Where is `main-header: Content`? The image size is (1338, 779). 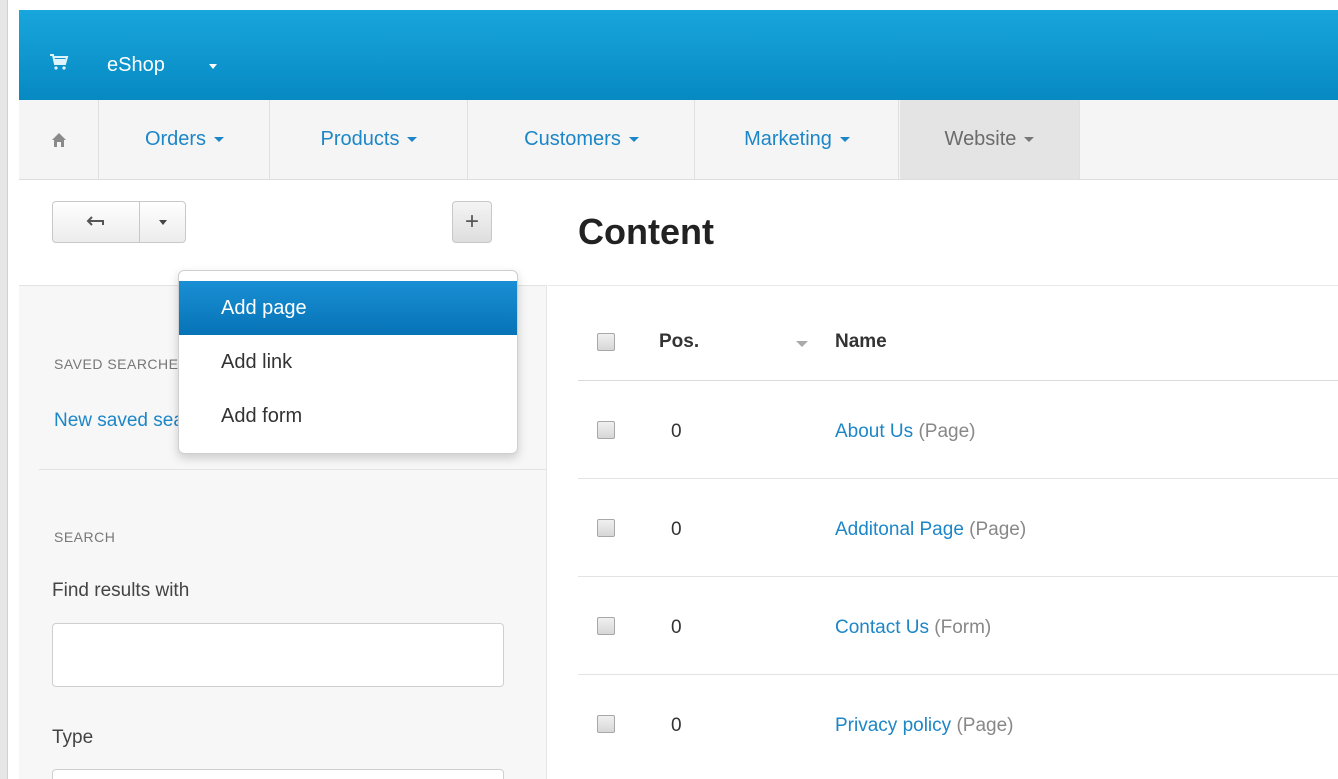 main-header: Content is located at coordinates (943, 233).